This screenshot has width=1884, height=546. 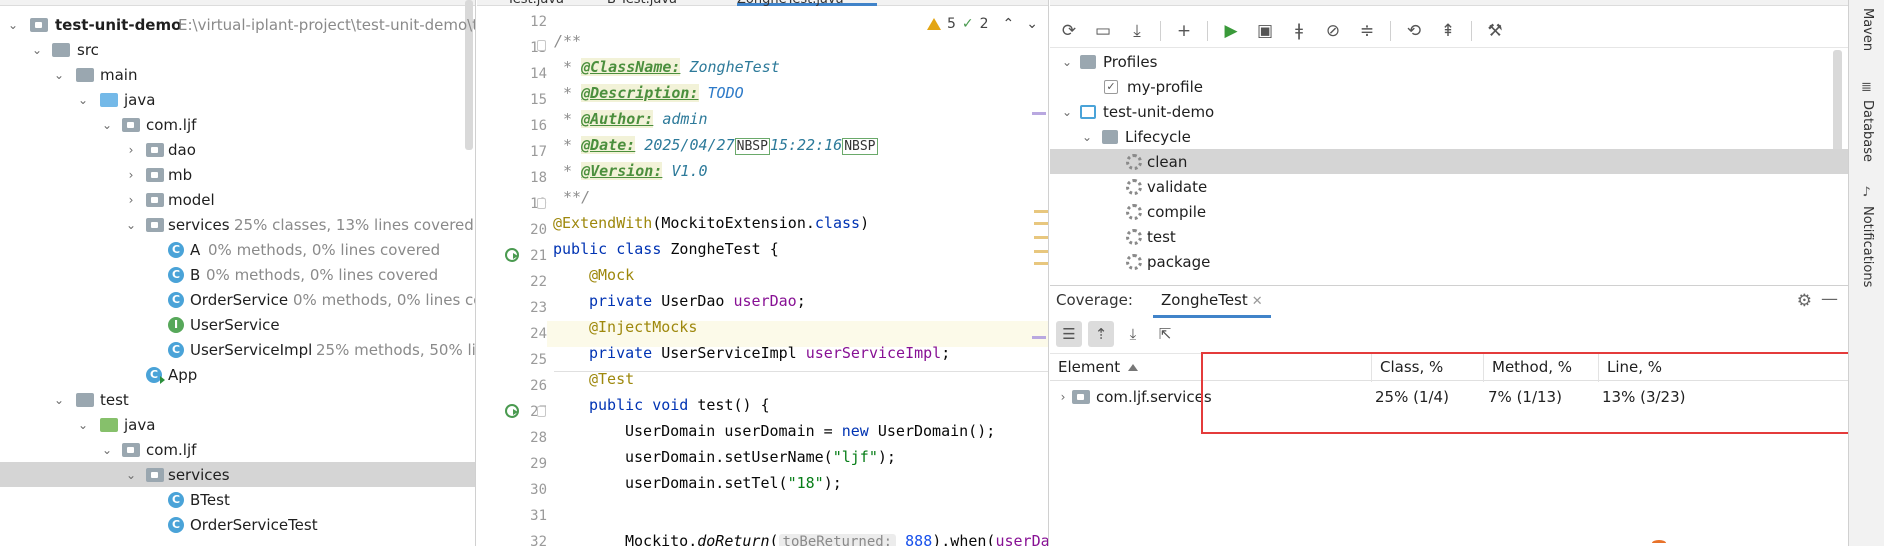 What do you see at coordinates (237, 449) in the screenshot?
I see `tree-row-test-com-ljf: ⌄ com.ljf` at bounding box center [237, 449].